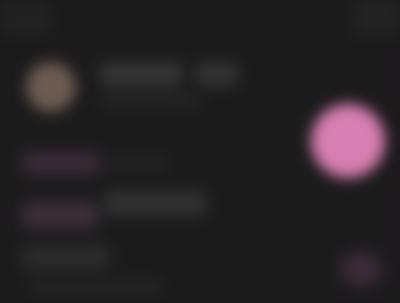 The image size is (400, 303). Describe the element at coordinates (51, 87) in the screenshot. I see `profile-avatar-icon` at that location.